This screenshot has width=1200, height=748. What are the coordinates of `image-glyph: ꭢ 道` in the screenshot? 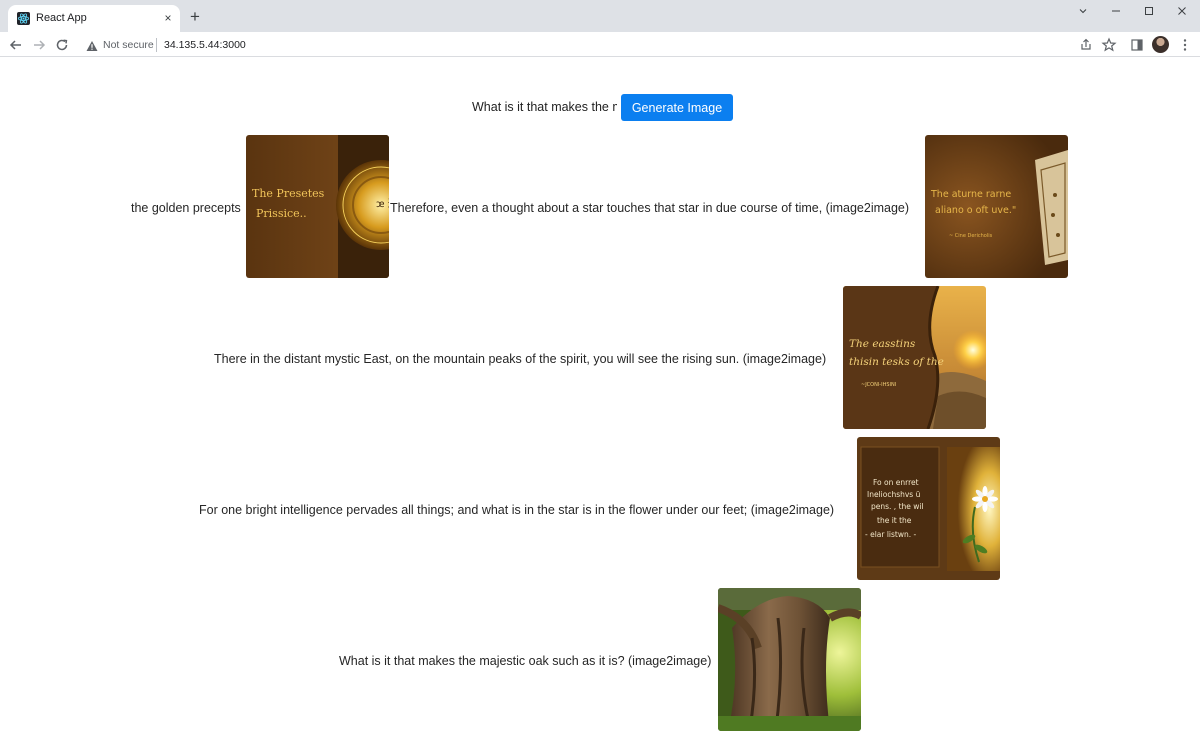 It's located at (382, 203).